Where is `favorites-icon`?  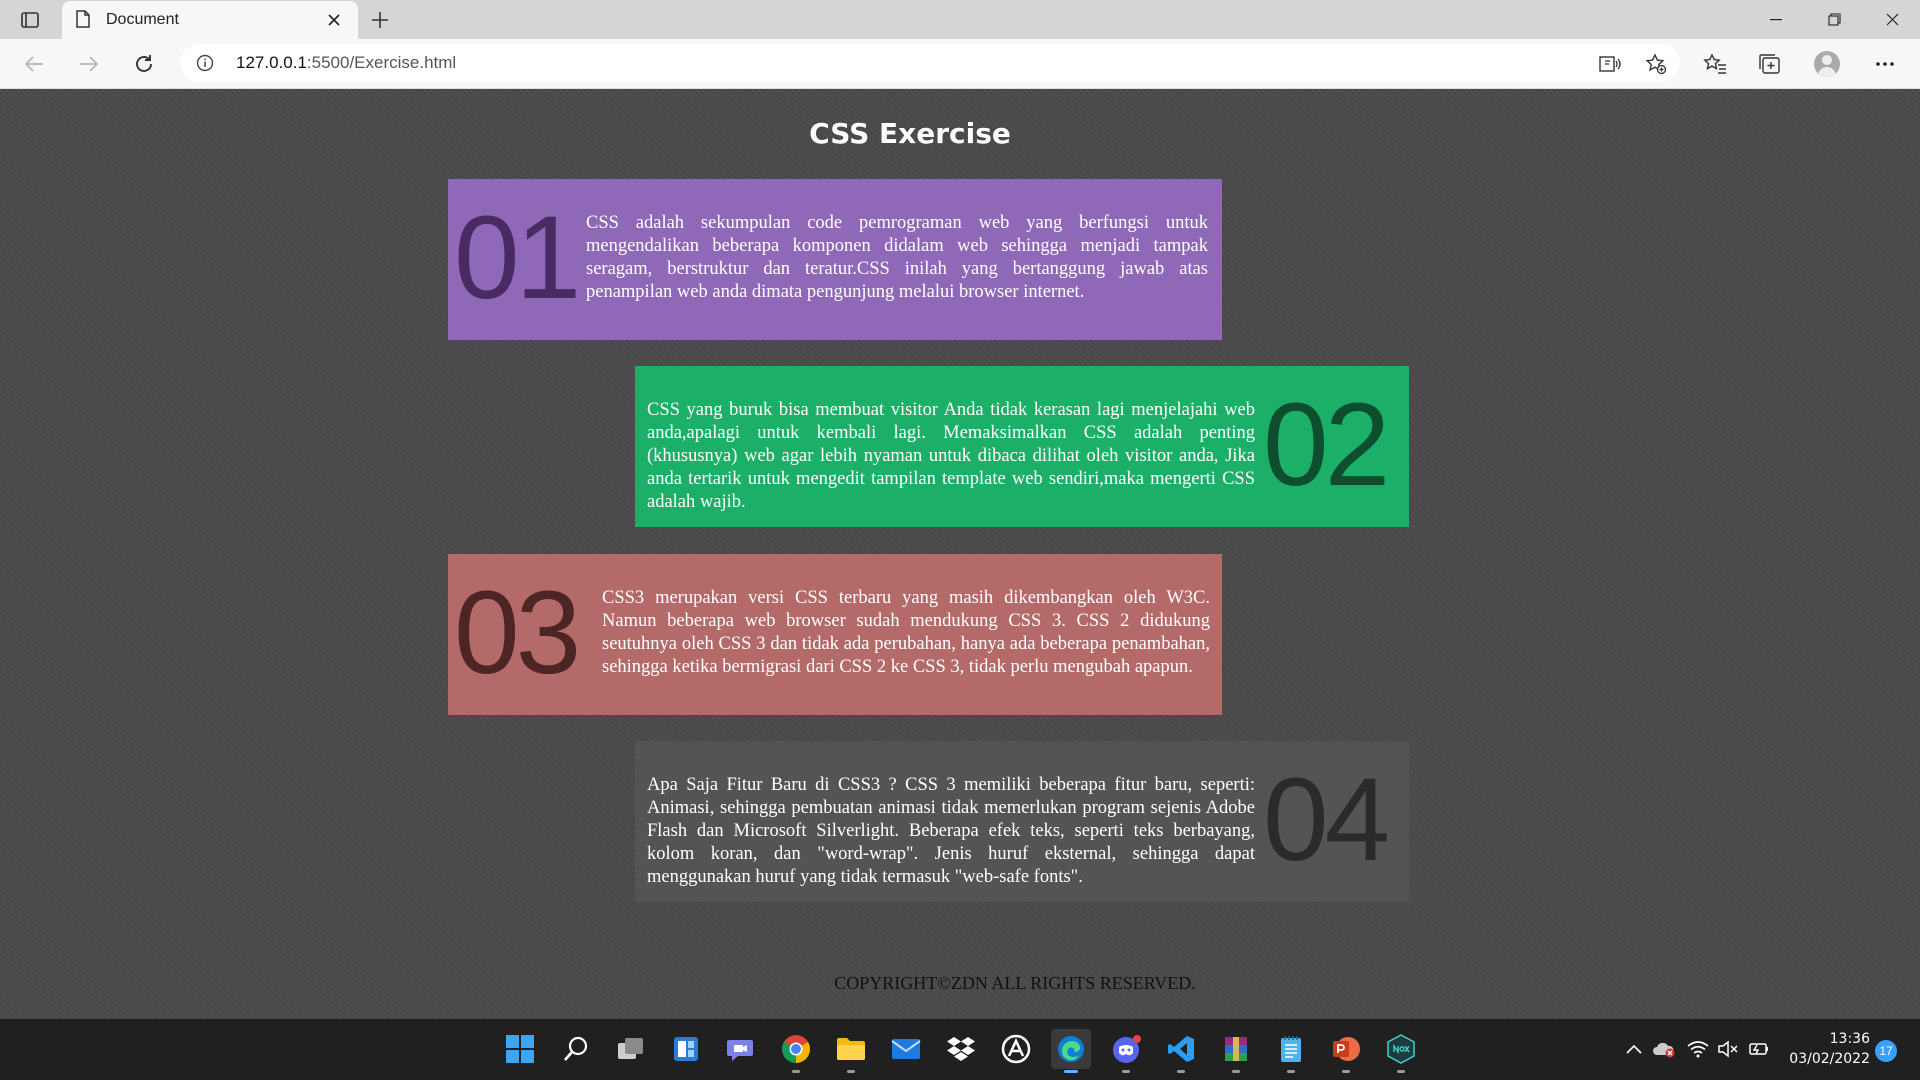
favorites-icon is located at coordinates (1715, 64).